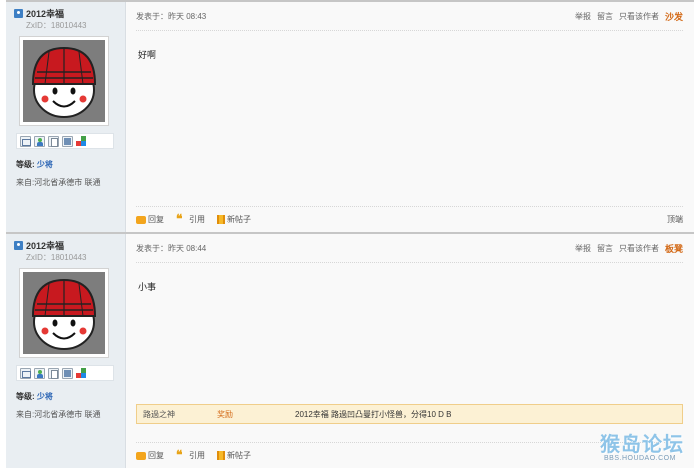 The width and height of the screenshot is (700, 468). I want to click on reward-giver: 路過之神, so click(159, 414).